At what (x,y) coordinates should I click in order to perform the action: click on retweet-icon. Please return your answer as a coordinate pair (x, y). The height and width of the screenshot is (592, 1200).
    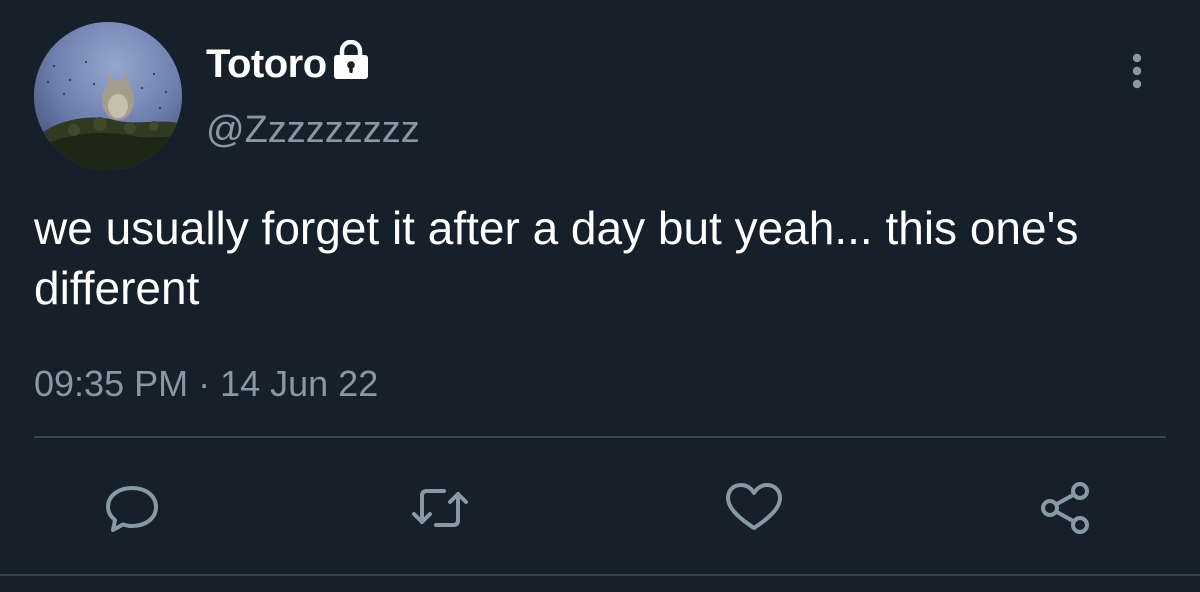
    Looking at the image, I should click on (440, 508).